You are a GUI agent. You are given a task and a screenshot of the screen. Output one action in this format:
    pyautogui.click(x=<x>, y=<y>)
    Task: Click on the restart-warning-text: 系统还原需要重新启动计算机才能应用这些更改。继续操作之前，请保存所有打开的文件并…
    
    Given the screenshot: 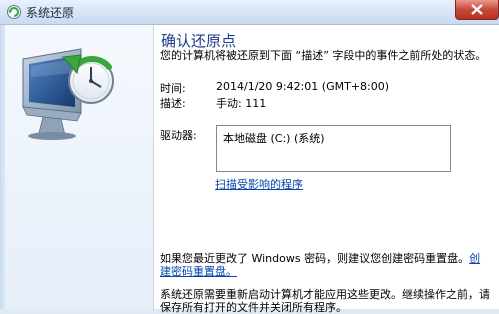 What is the action you would take?
    pyautogui.click(x=325, y=301)
    